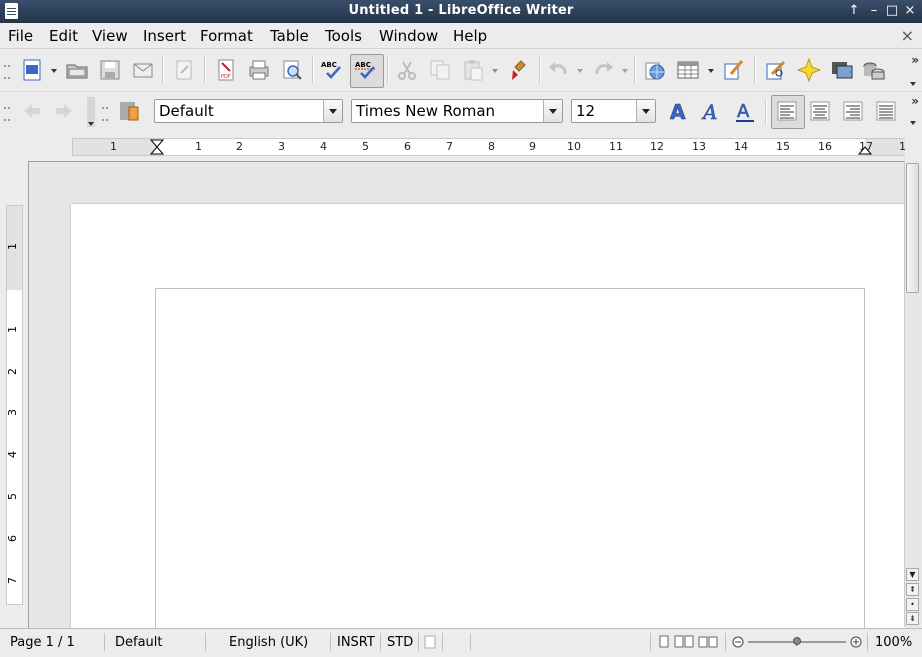 This screenshot has height=657, width=922. Describe the element at coordinates (110, 36) in the screenshot. I see `menu-view: View` at that location.